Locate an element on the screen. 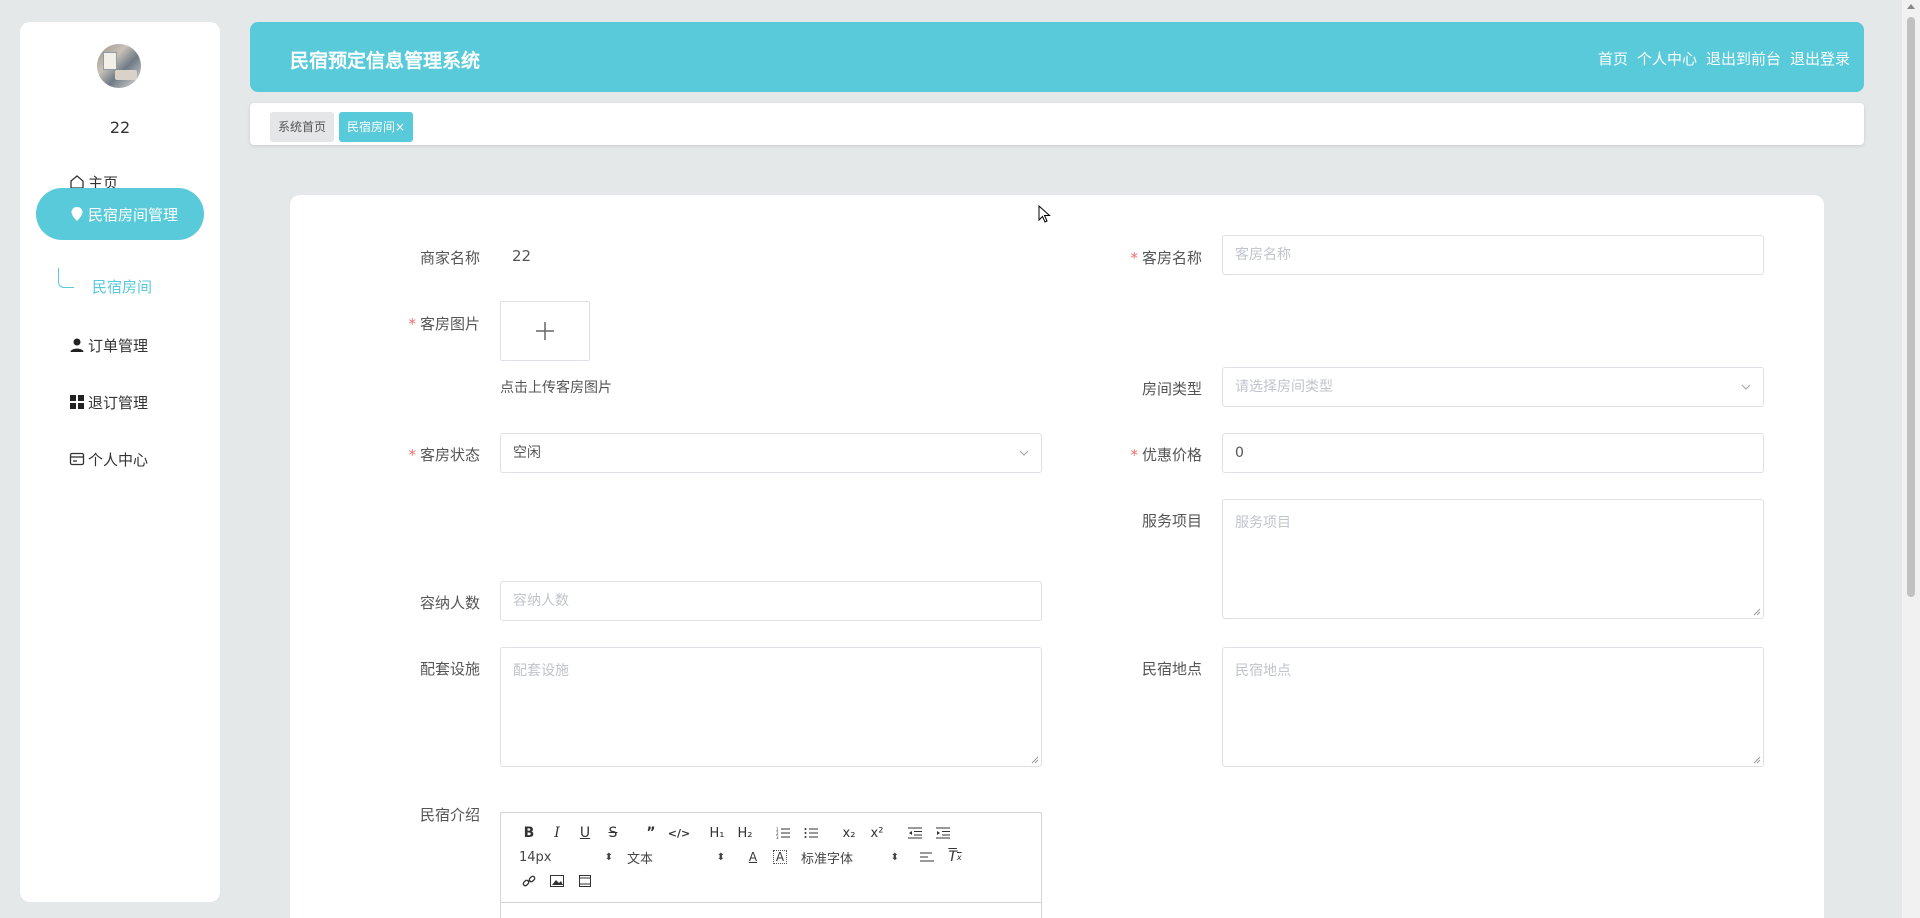 This screenshot has height=918, width=1920. header-nav: 首页 个人中心 退出到前台 退出登录 is located at coordinates (1724, 58).